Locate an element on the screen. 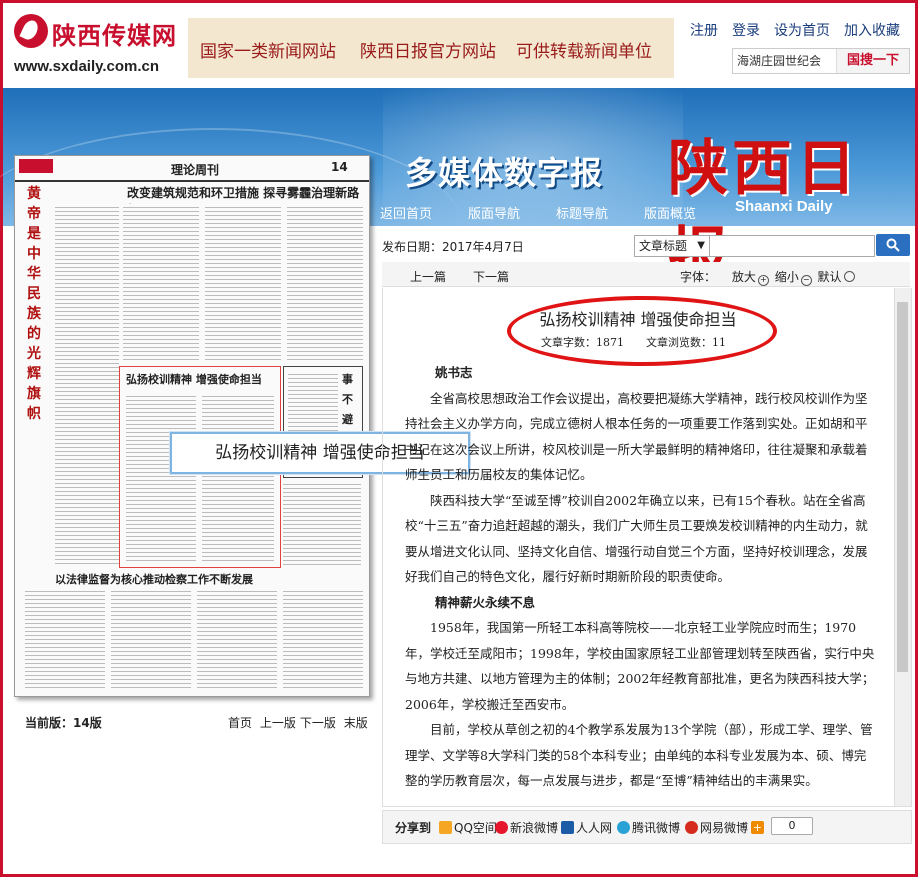 Image resolution: width=918 pixels, height=877 pixels. plus-icon: + is located at coordinates (757, 827).